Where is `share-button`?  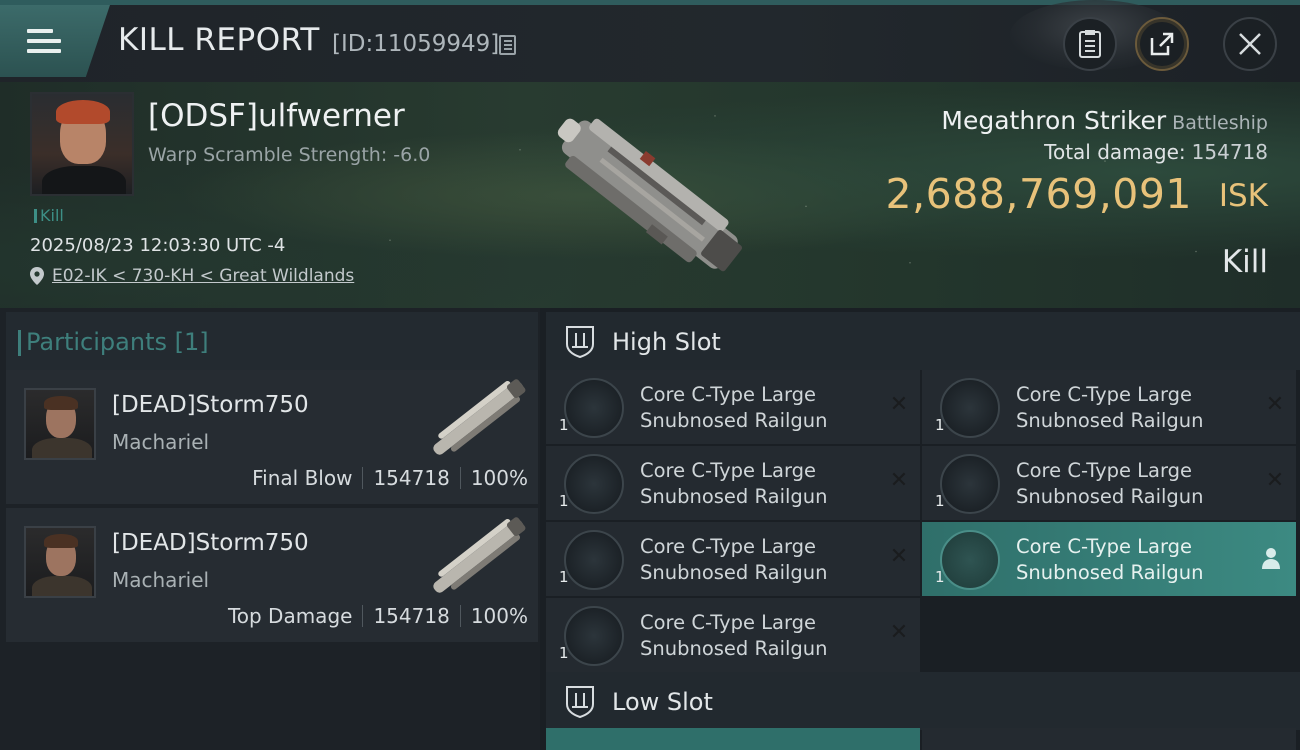 share-button is located at coordinates (1162, 44).